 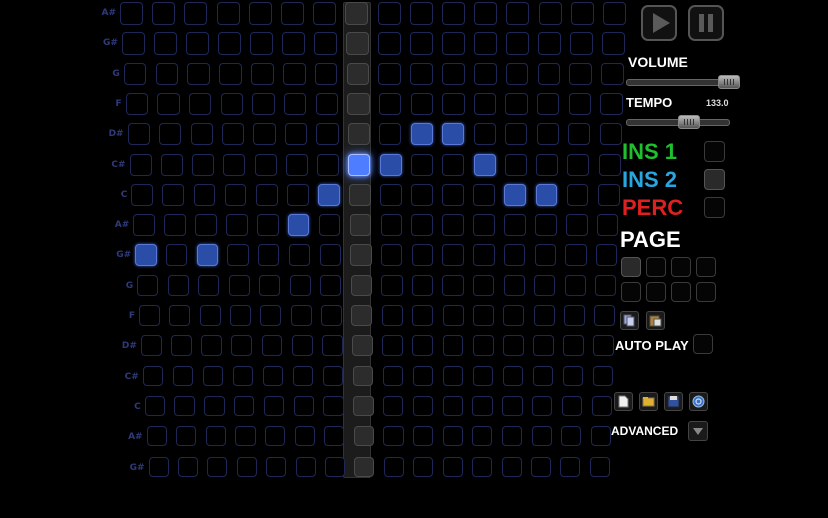 I want to click on tempo-slider, so click(x=681, y=122).